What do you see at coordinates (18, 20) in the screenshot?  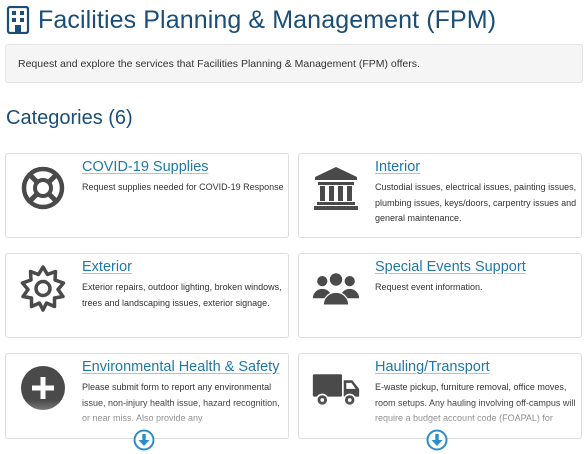 I see `building-icon` at bounding box center [18, 20].